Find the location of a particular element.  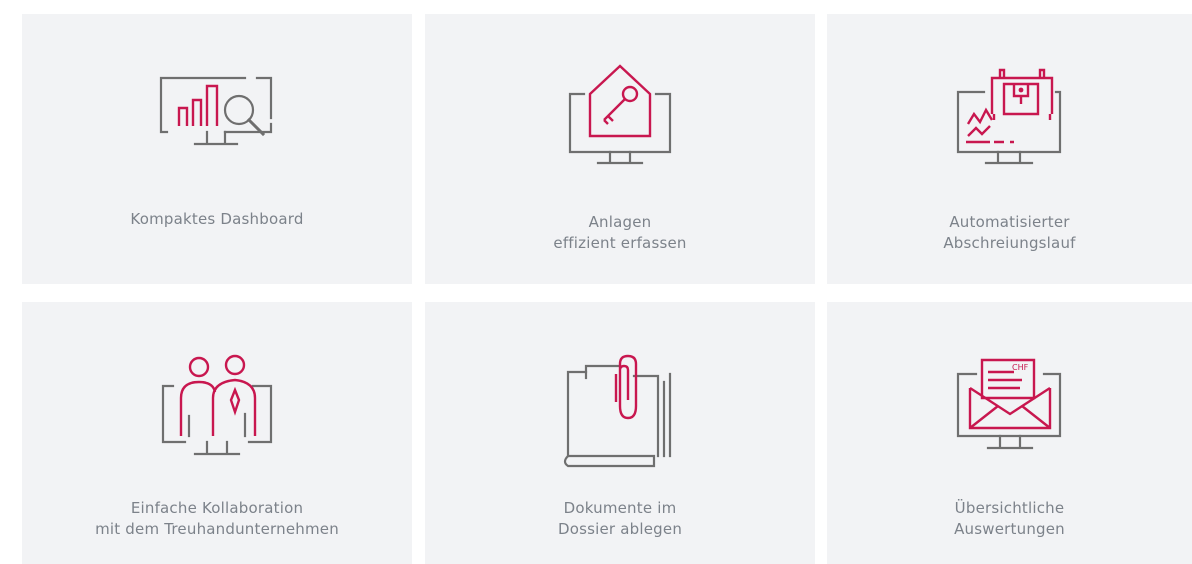

feature-card-depreciation: Automatisierter Abschreiungslauf is located at coordinates (1009, 149).